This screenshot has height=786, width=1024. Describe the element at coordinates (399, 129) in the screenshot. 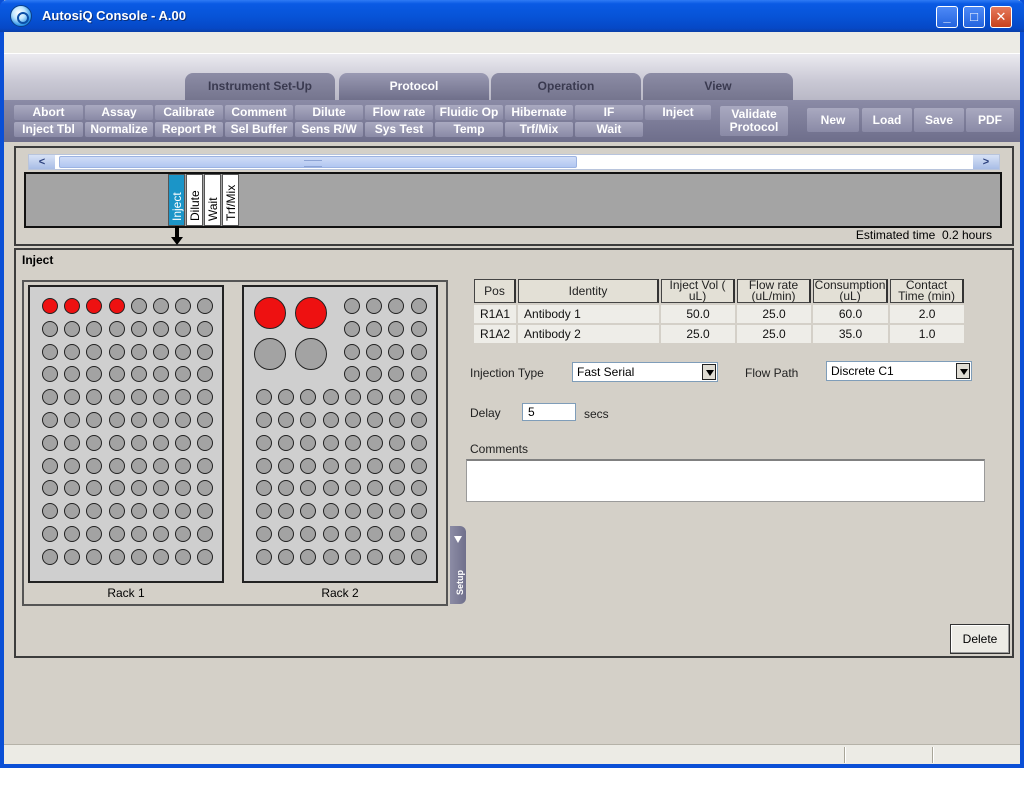

I see `sys-test-button: Sys Test` at that location.